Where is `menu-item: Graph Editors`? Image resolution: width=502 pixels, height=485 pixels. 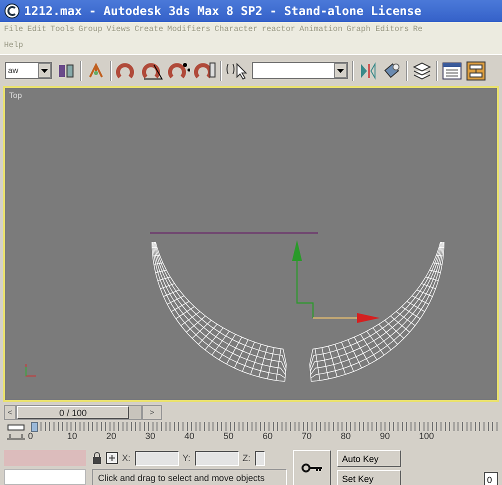
menu-item: Graph Editors is located at coordinates (377, 30).